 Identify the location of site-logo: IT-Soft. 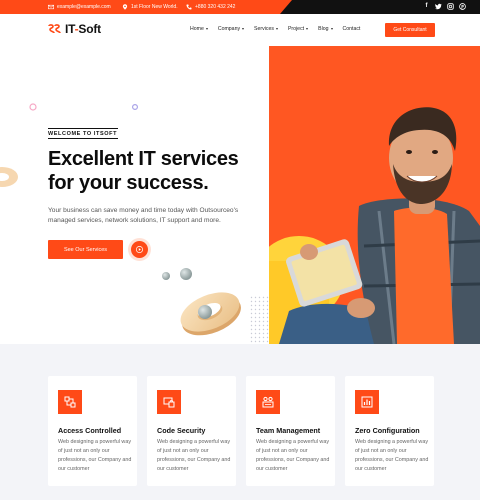
(74, 29).